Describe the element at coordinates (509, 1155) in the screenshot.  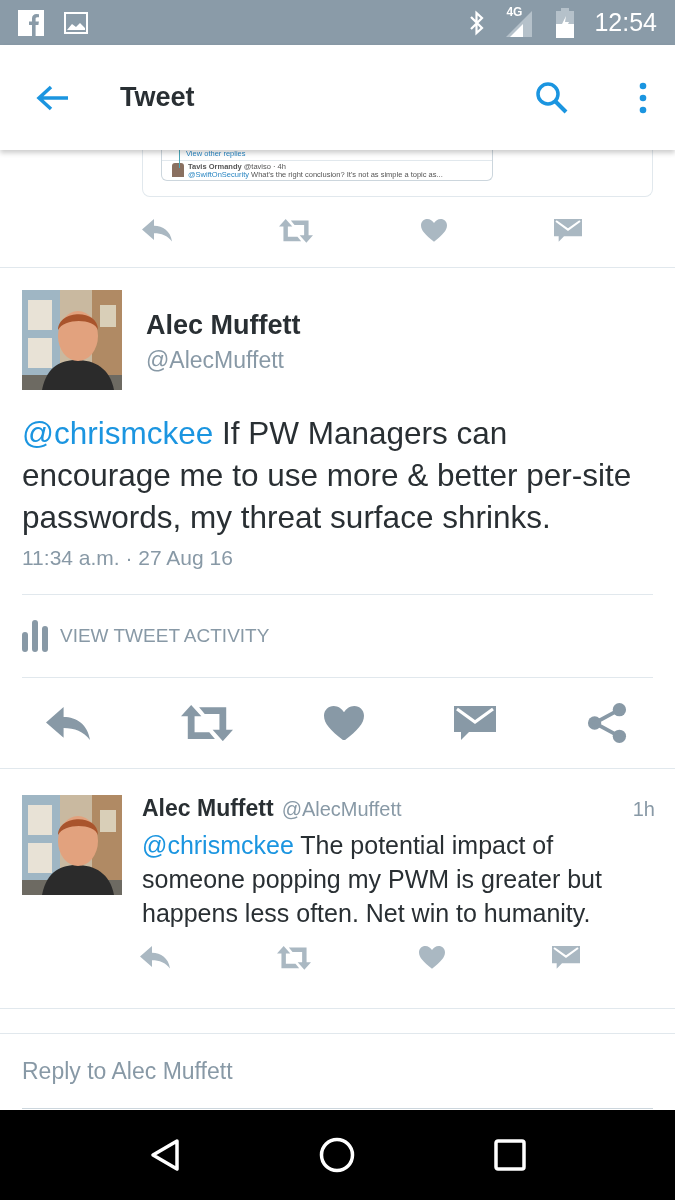
I see `recents-nav-button` at that location.